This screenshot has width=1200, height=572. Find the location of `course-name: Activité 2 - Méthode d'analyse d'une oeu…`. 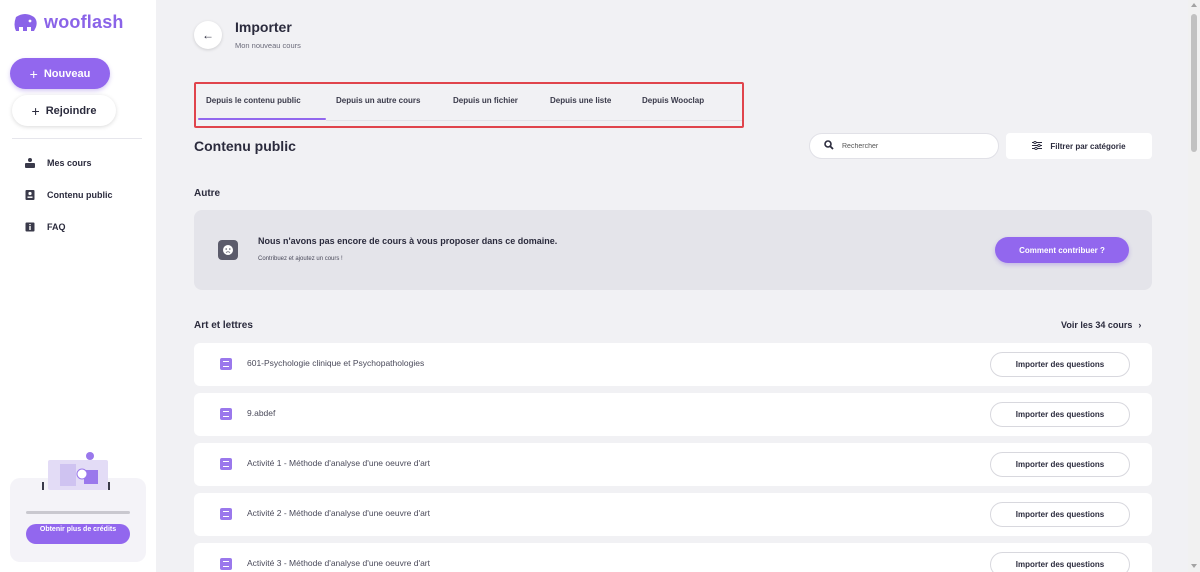

course-name: Activité 2 - Méthode d'analyse d'une oeu… is located at coordinates (339, 513).